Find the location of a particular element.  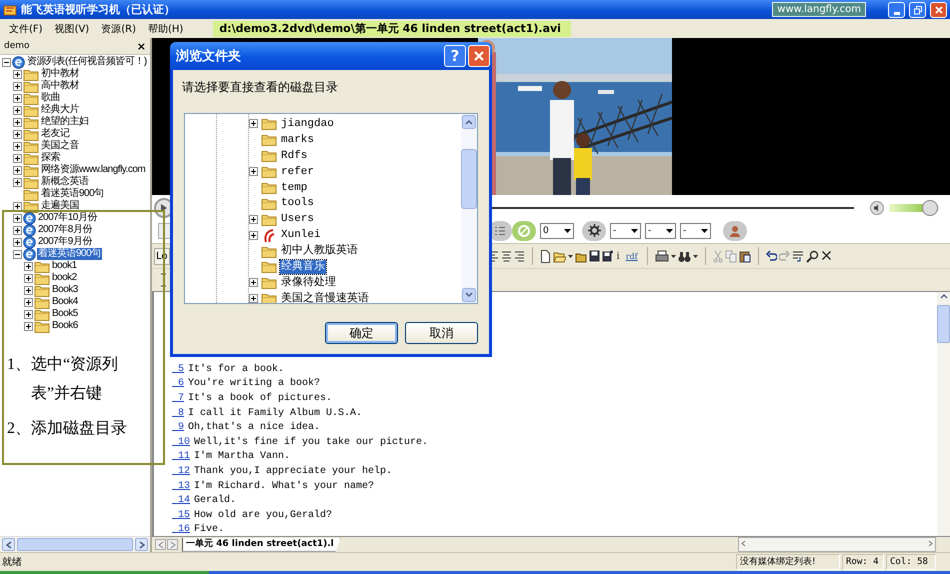

folder-item: 初中人教版英语 is located at coordinates (319, 251).